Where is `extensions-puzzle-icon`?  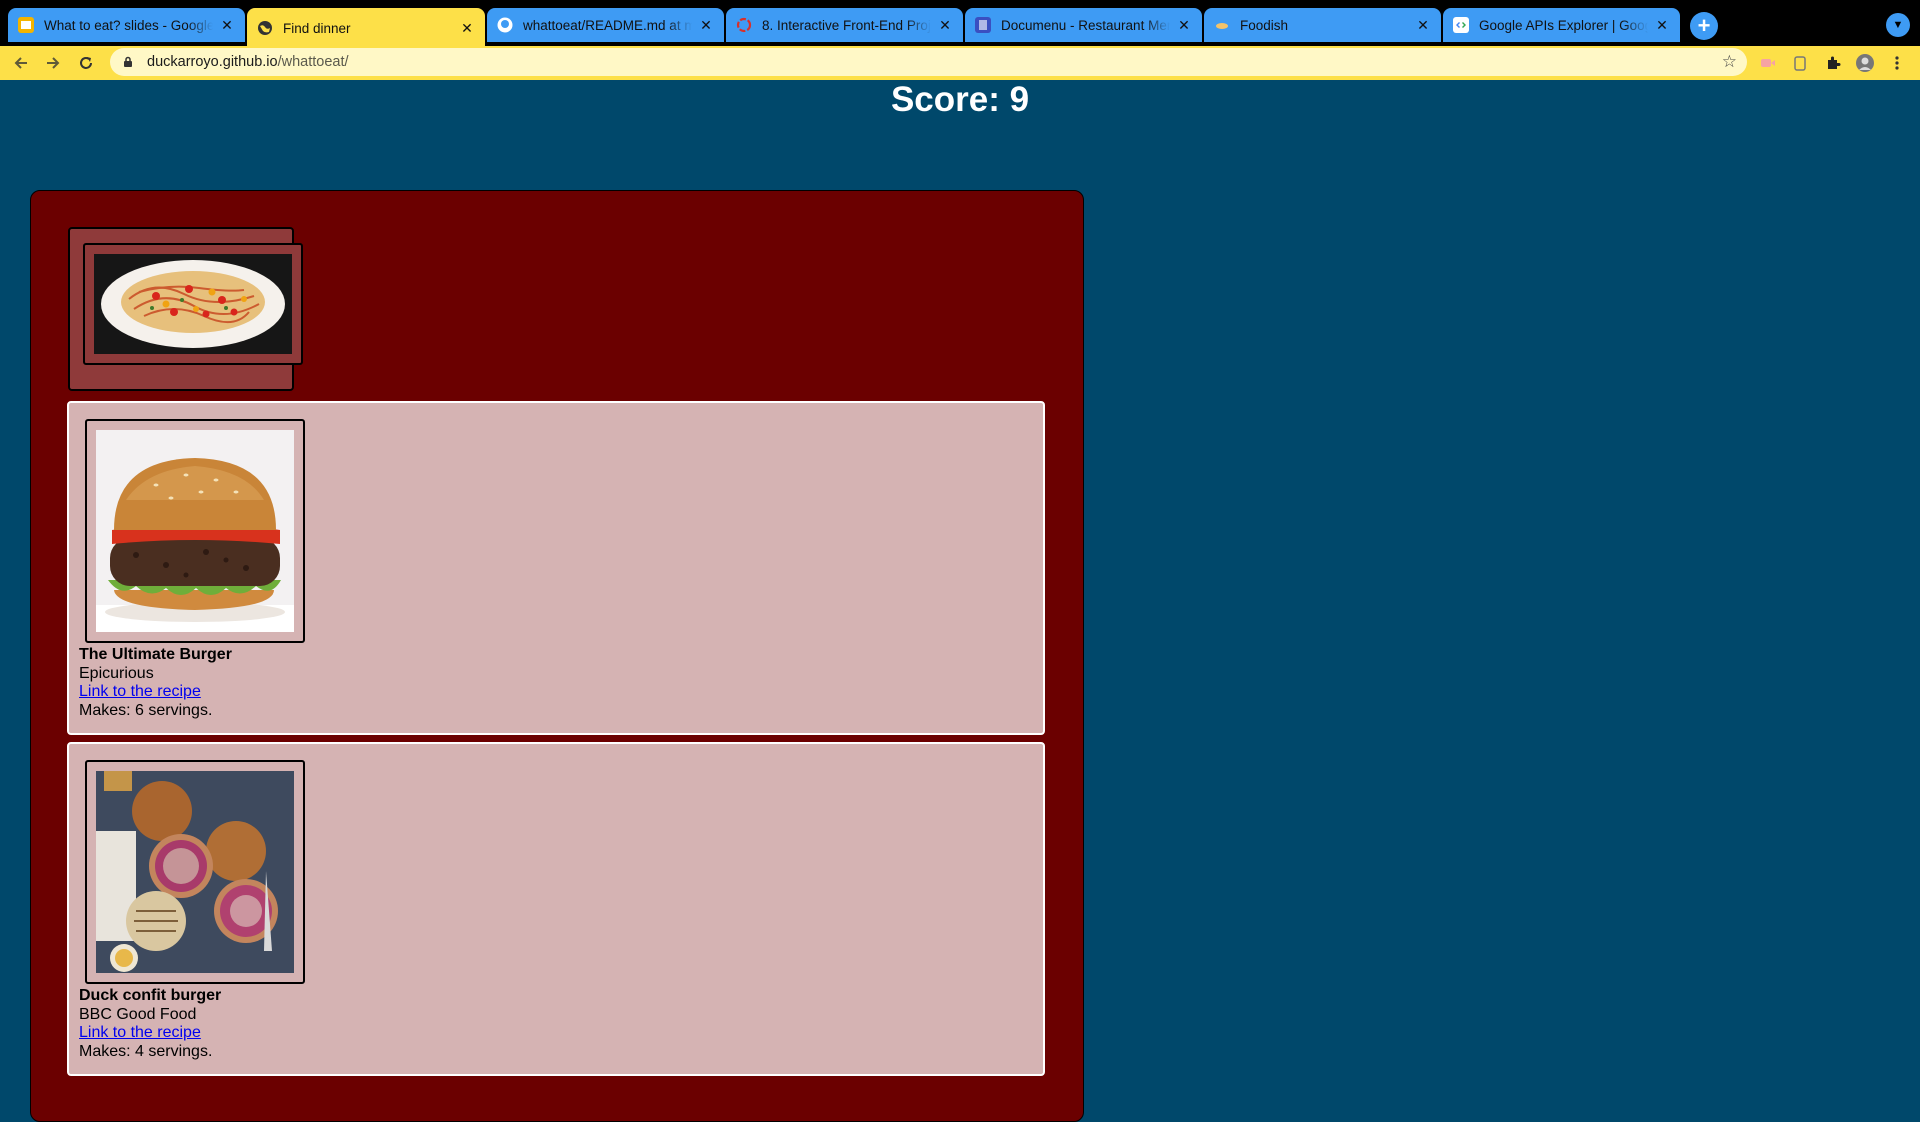
extensions-puzzle-icon is located at coordinates (1833, 63).